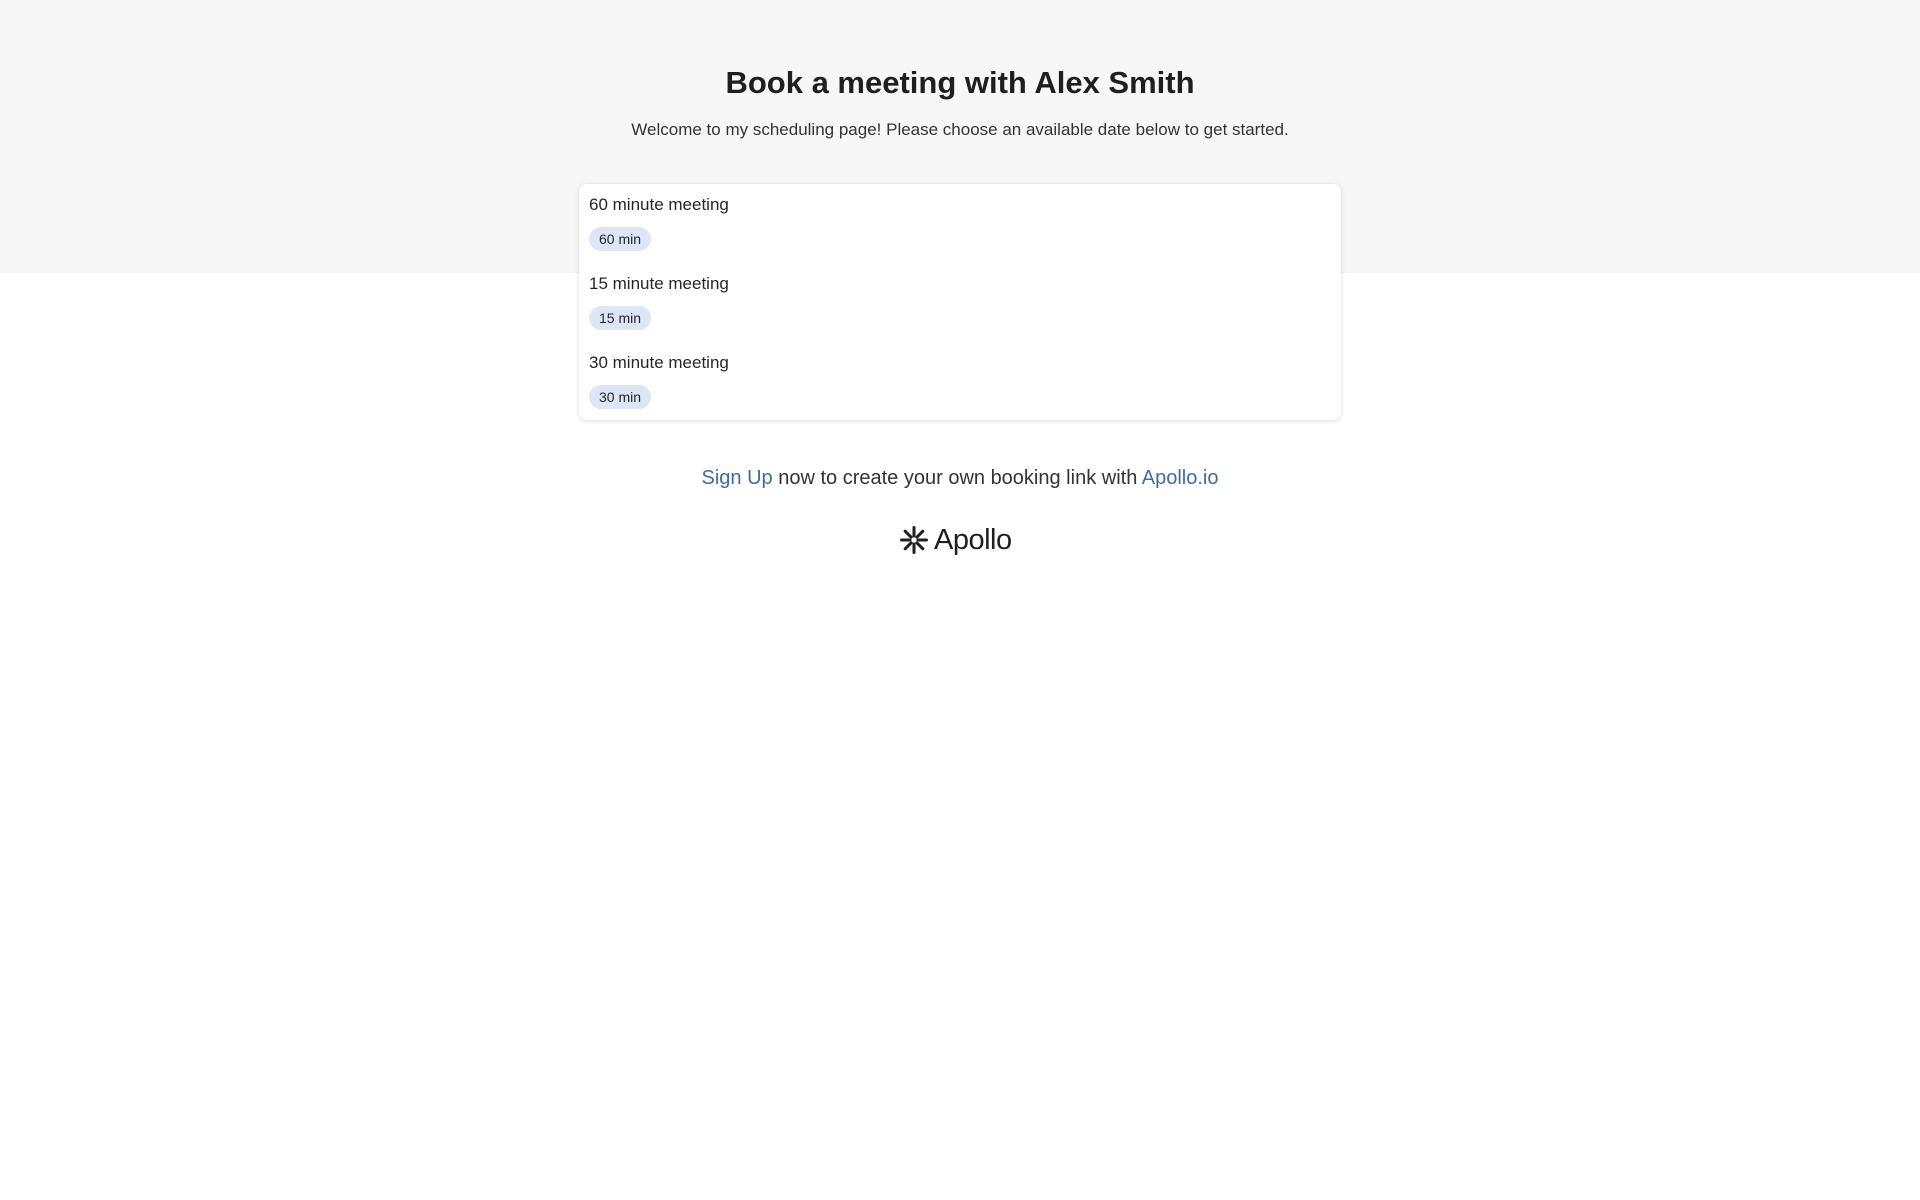 The width and height of the screenshot is (1920, 1200). I want to click on page-title: Book a meeting with Alex Smith, so click(960, 82).